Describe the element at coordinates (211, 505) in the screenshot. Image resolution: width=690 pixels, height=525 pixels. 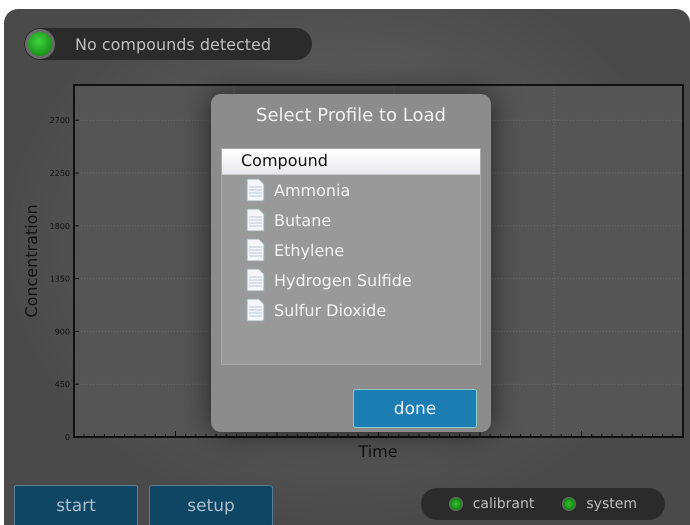
I see `action-button: setup` at that location.